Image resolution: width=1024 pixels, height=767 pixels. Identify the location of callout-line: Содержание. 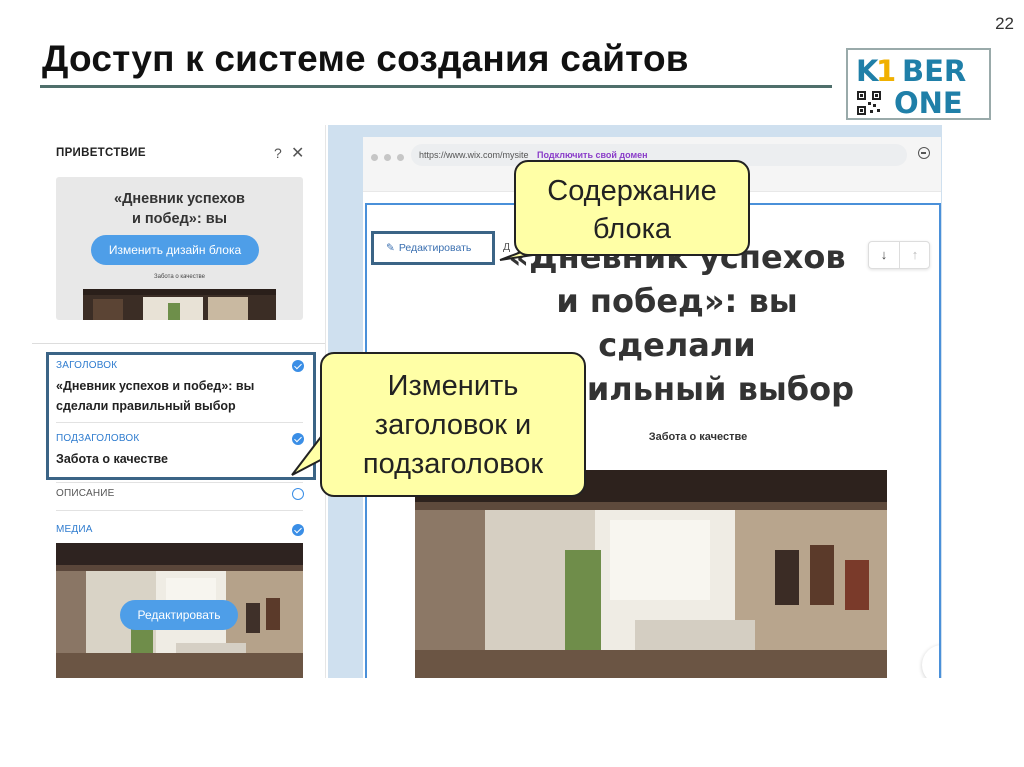
(632, 191).